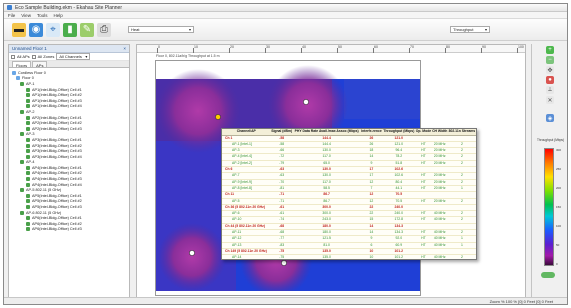 The height and width of the screenshot is (308, 571). Describe the element at coordinates (57, 229) in the screenshot. I see `tree-item-label: AP6(Intel-Bldg-Office) Cell #3` at that location.